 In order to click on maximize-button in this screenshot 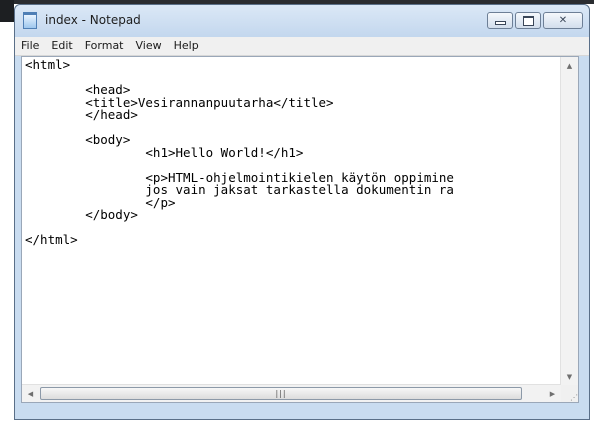, I will do `click(528, 20)`.